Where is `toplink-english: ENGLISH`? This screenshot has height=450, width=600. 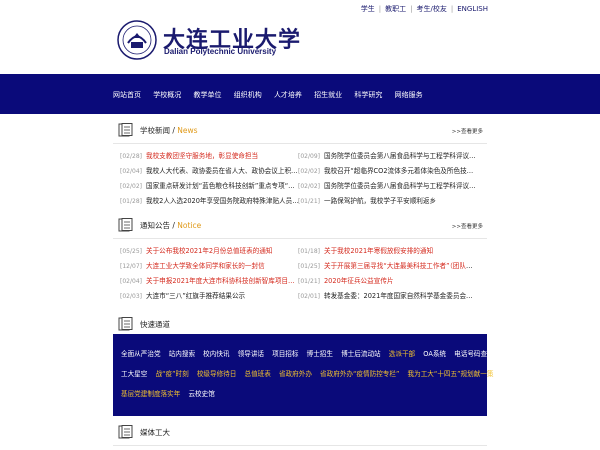
toplink-english: ENGLISH is located at coordinates (472, 9).